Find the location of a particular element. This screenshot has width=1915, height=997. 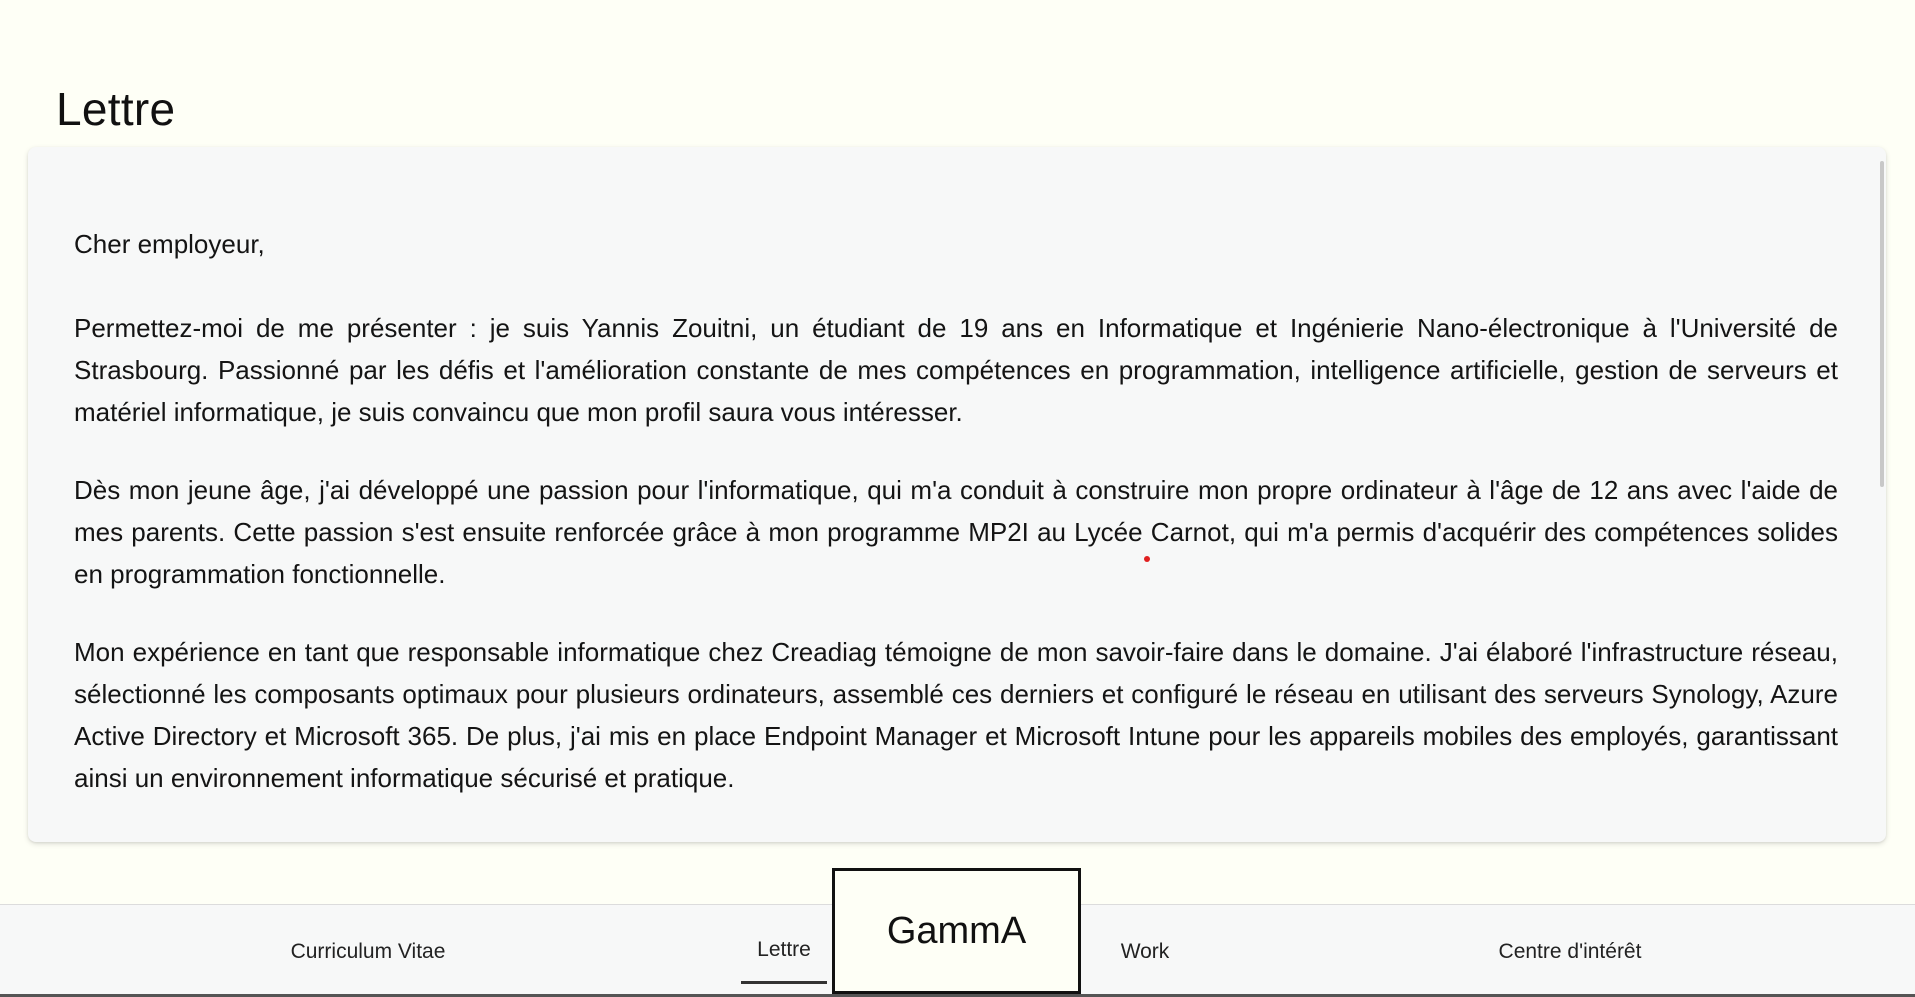

nav-item-curriculum-vitae: Curriculum Vitae is located at coordinates (368, 951).